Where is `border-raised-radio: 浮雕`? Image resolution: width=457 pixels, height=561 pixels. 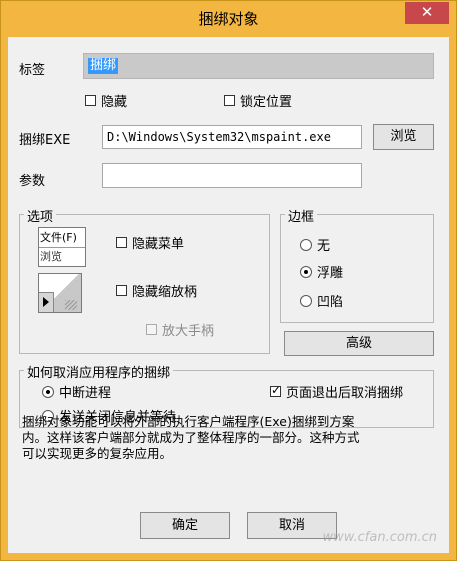
border-raised-radio: 浮雕 is located at coordinates (321, 271).